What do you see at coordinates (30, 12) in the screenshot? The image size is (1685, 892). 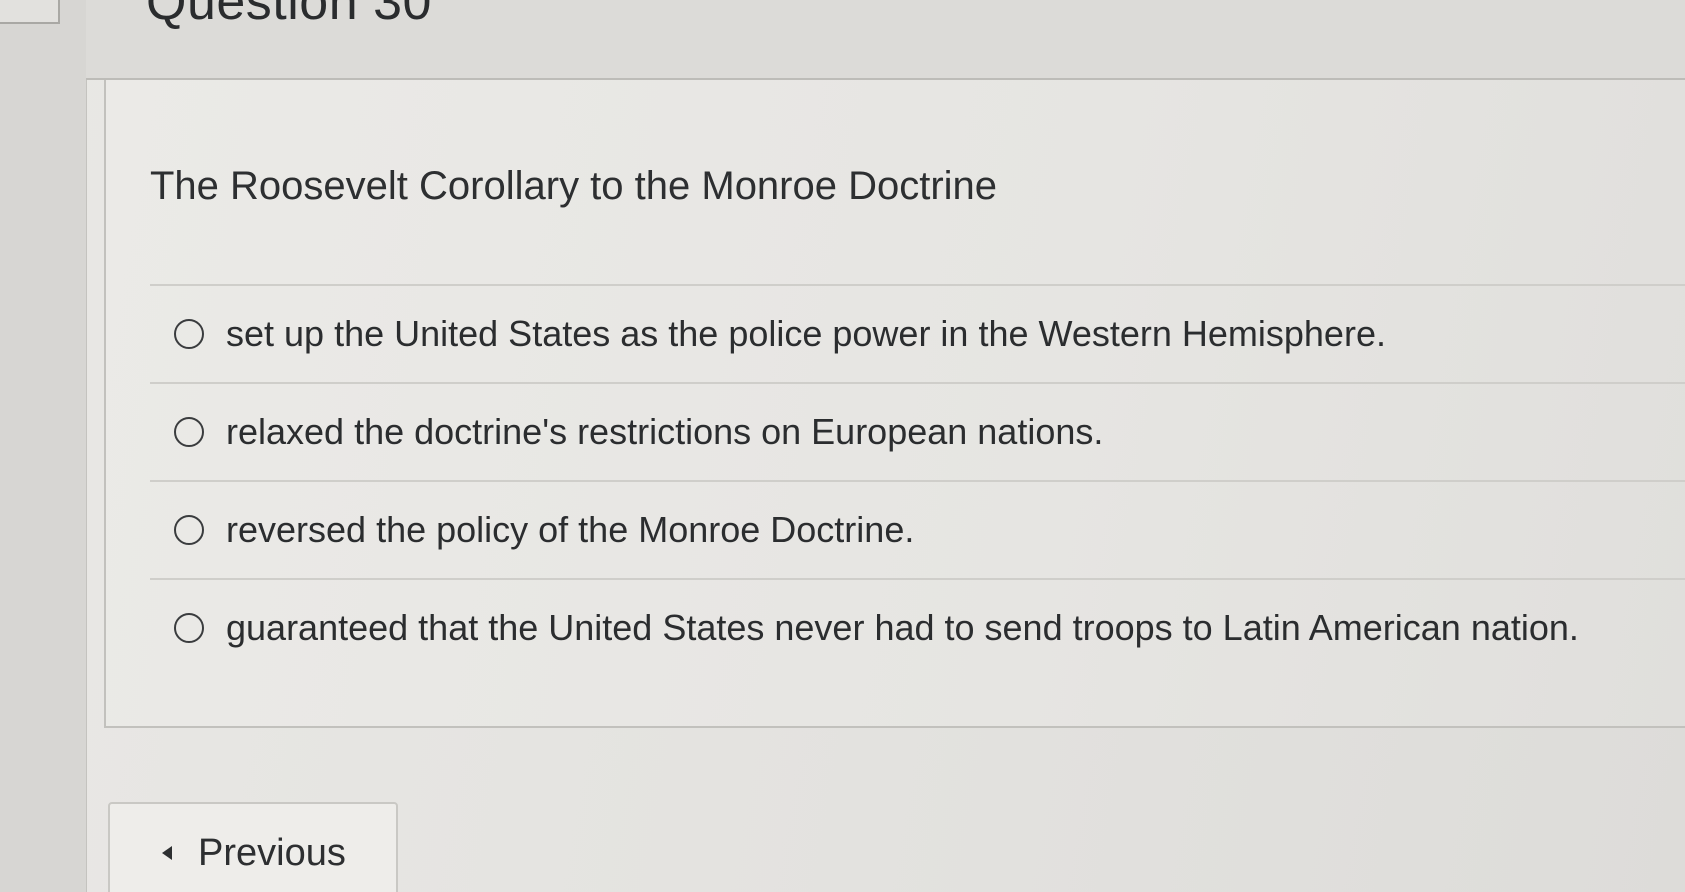 I see `flag-question-icon` at bounding box center [30, 12].